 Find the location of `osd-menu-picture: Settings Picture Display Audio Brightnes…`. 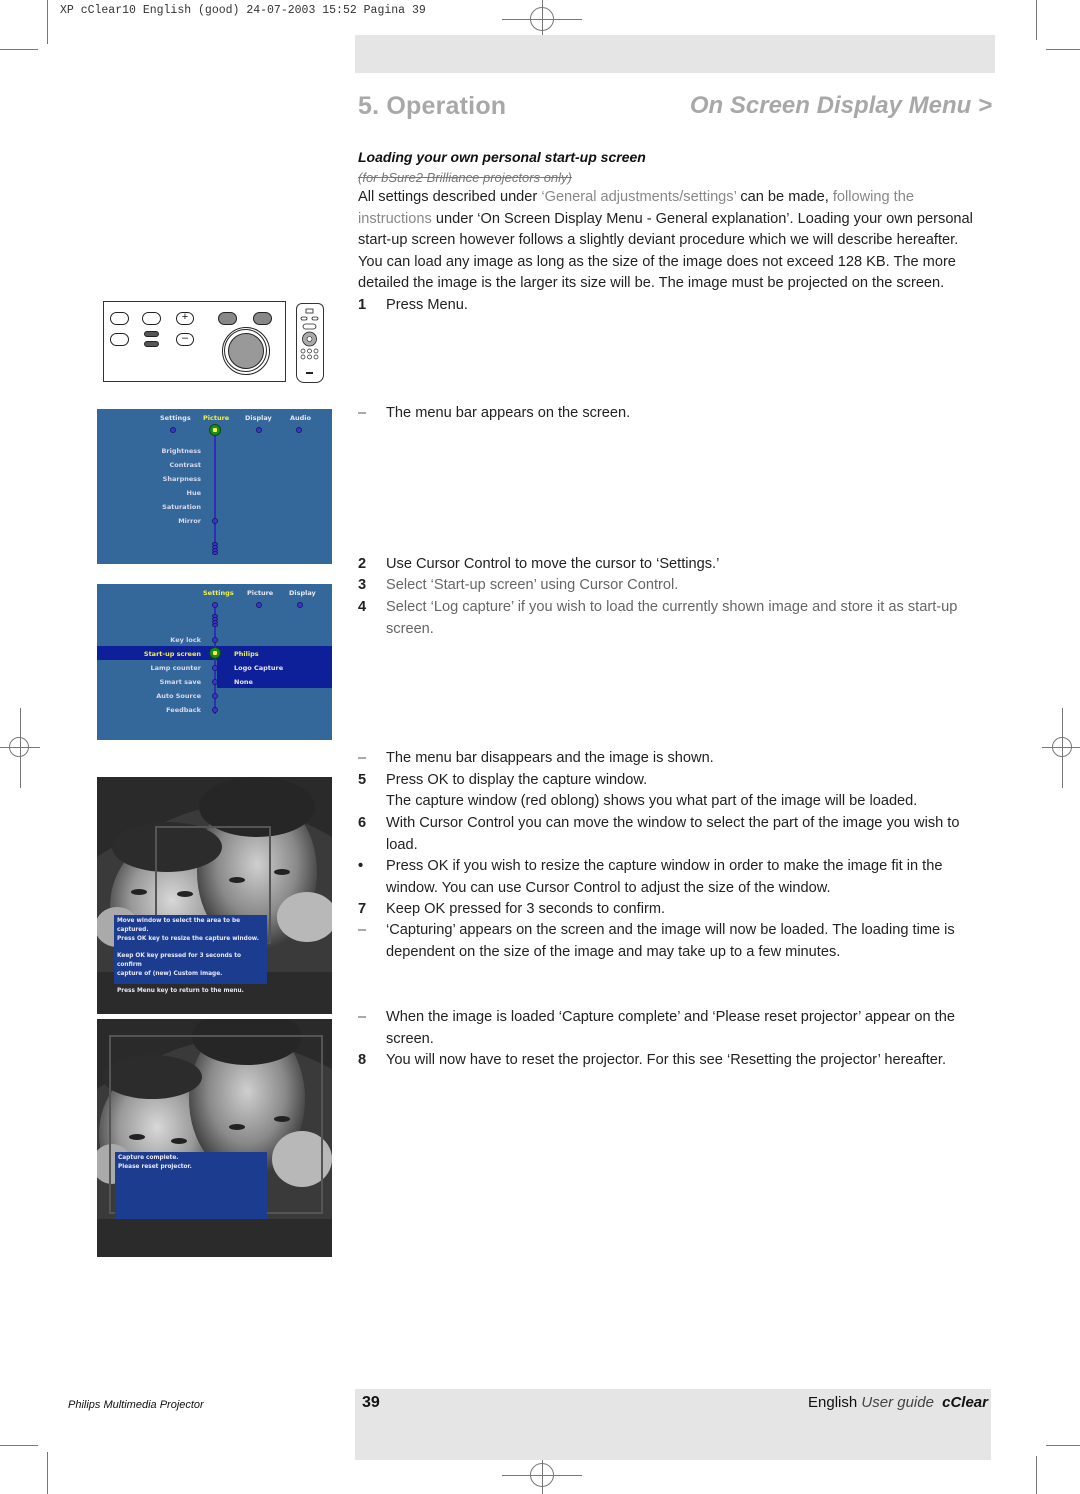

osd-menu-picture: Settings Picture Display Audio Brightnes… is located at coordinates (214, 486).